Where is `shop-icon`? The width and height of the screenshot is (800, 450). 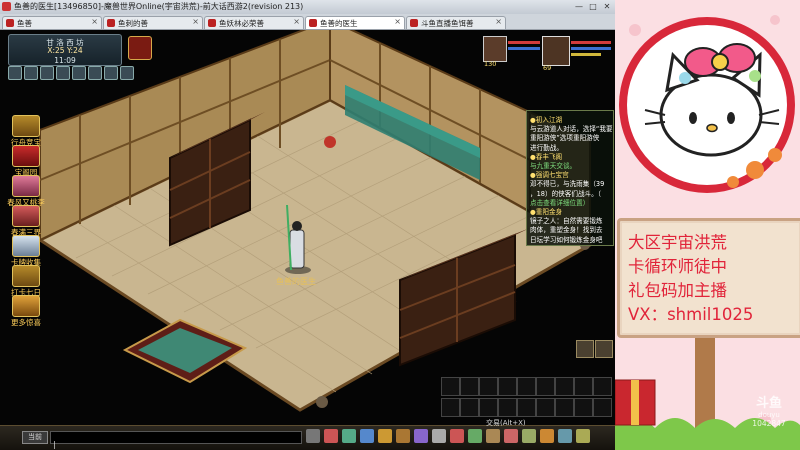
shop-icon is located at coordinates (95, 73).